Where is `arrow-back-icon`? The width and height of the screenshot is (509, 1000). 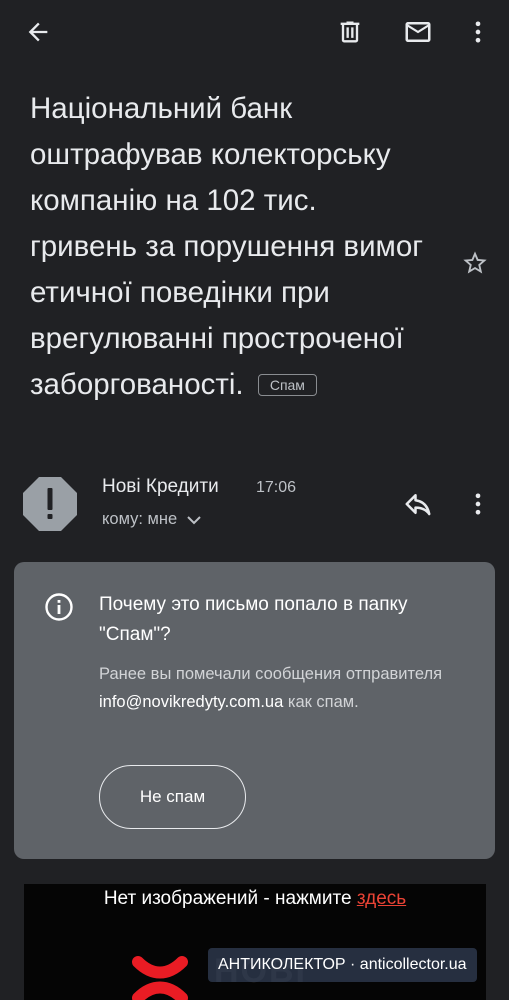 arrow-back-icon is located at coordinates (38, 32).